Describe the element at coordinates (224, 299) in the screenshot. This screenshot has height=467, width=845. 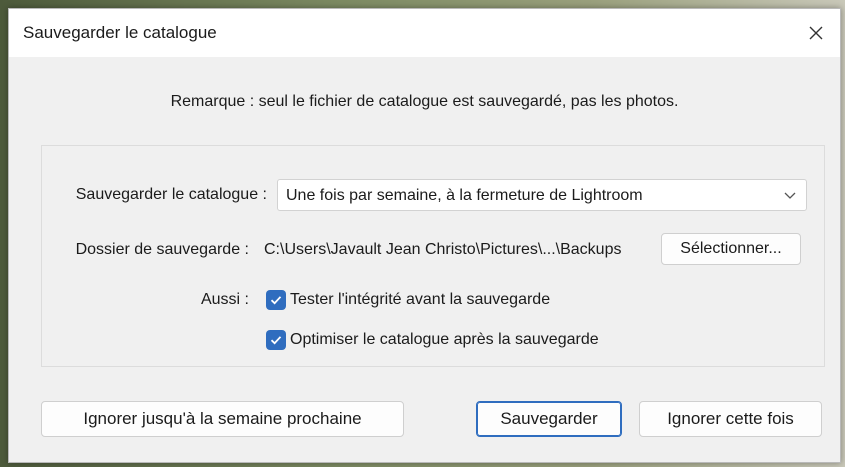
I see `also-label: Aussi :` at that location.